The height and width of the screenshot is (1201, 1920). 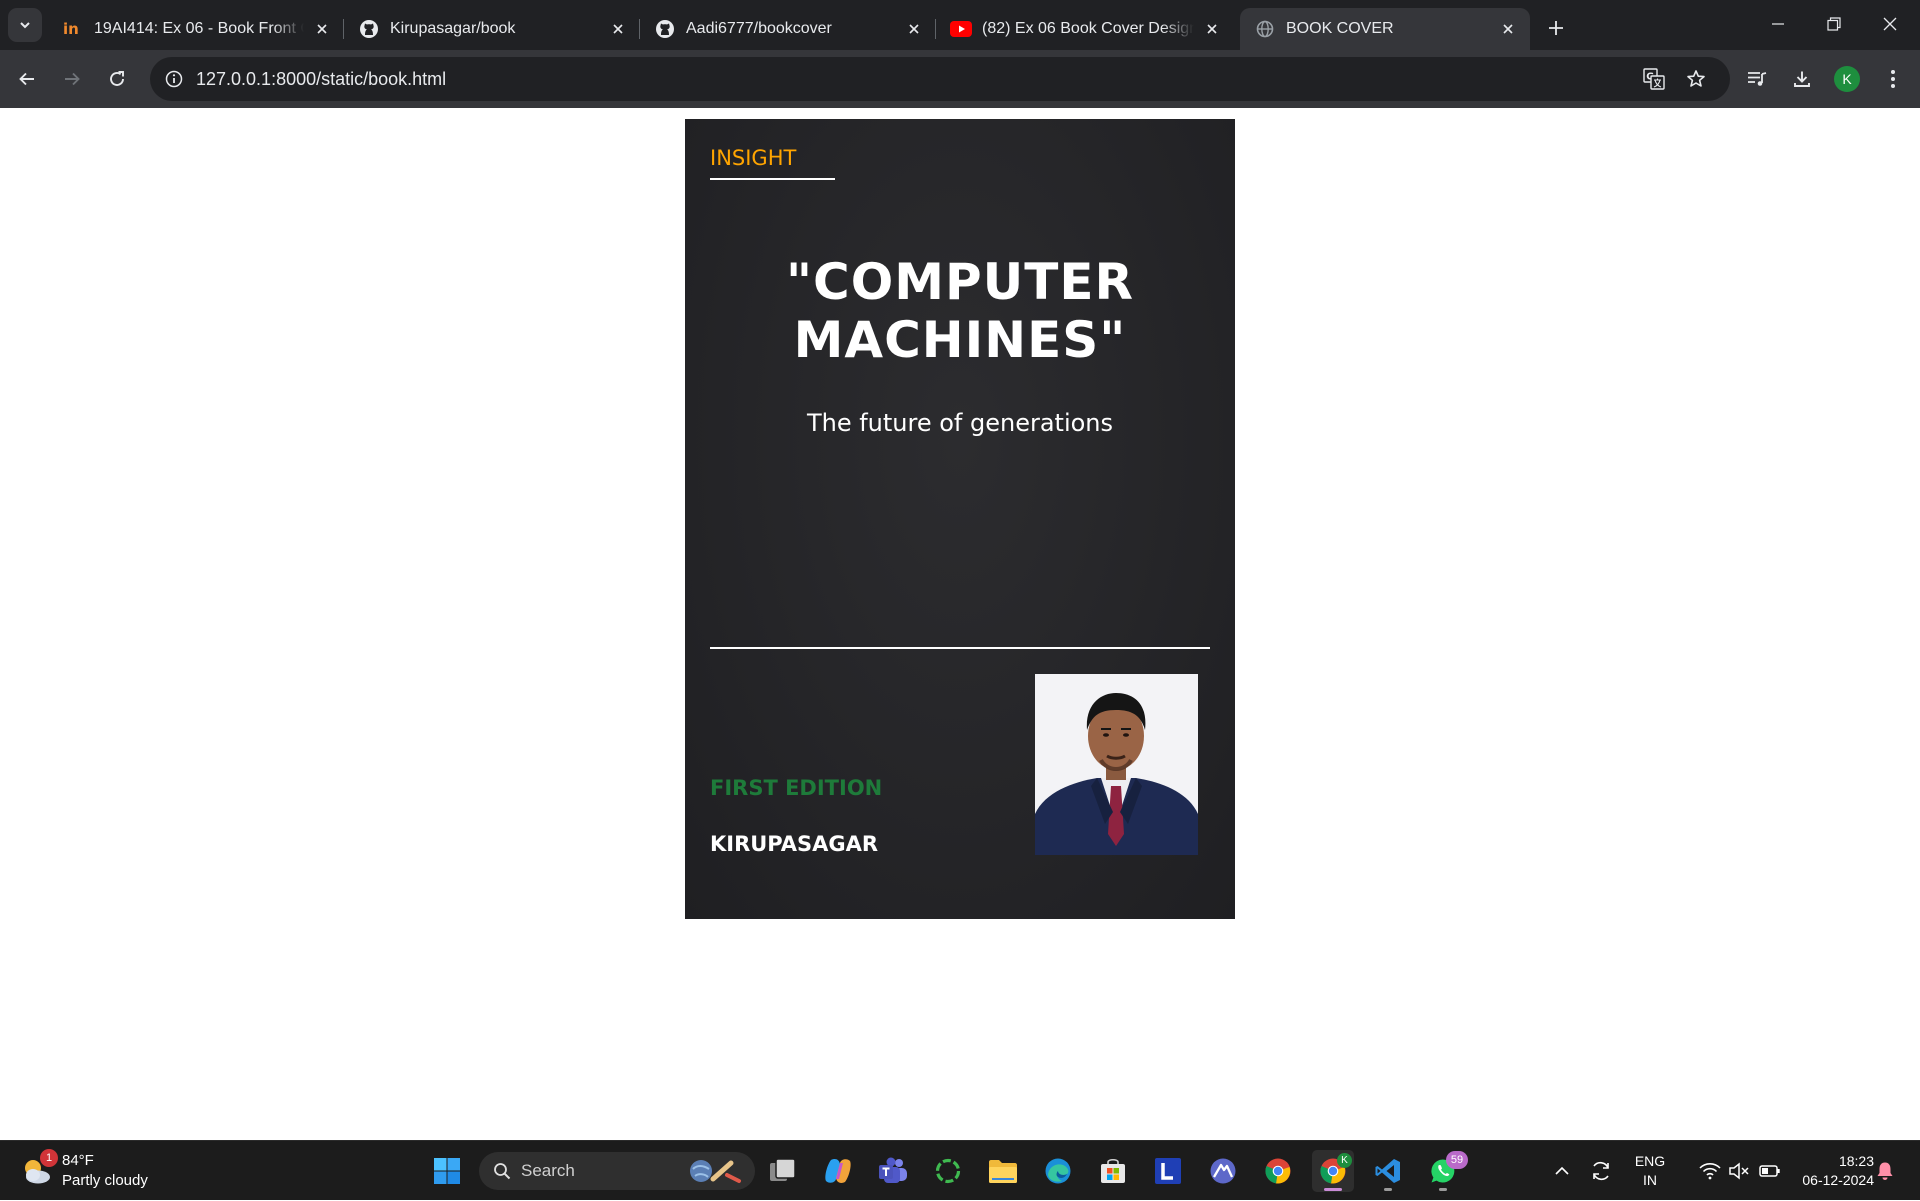 I want to click on invision-icon: in, so click(x=73, y=29).